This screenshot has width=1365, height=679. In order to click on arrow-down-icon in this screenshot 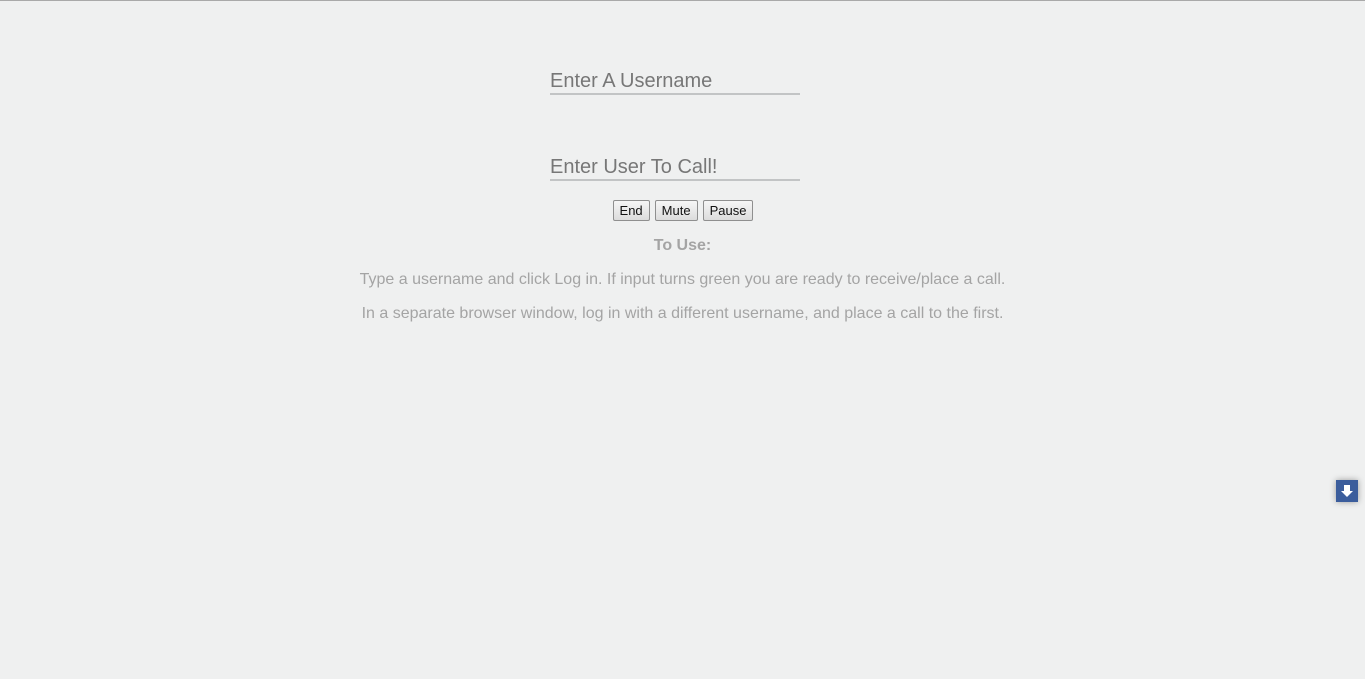, I will do `click(1347, 491)`.